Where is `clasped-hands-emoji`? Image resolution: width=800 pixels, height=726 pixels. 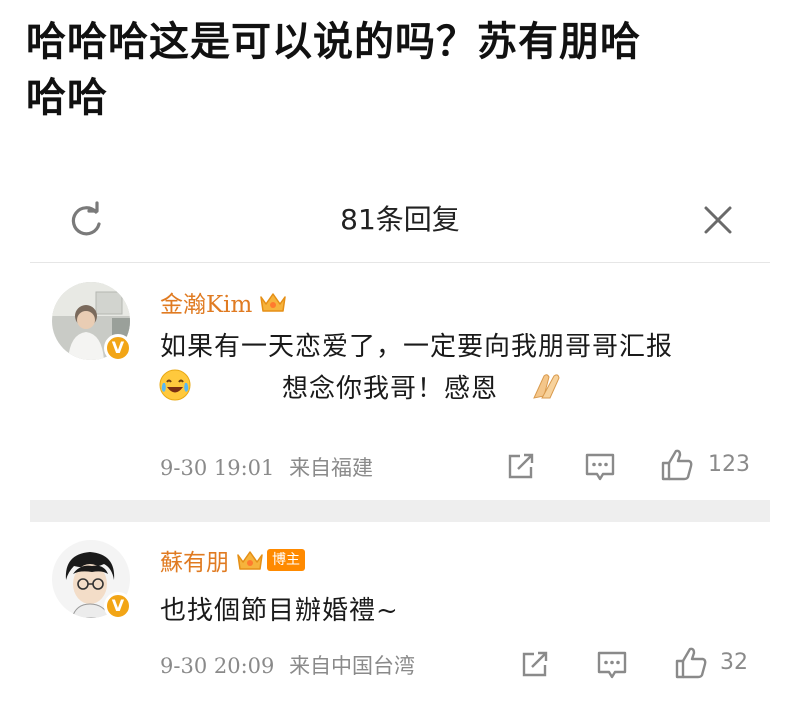
clasped-hands-emoji is located at coordinates (546, 386).